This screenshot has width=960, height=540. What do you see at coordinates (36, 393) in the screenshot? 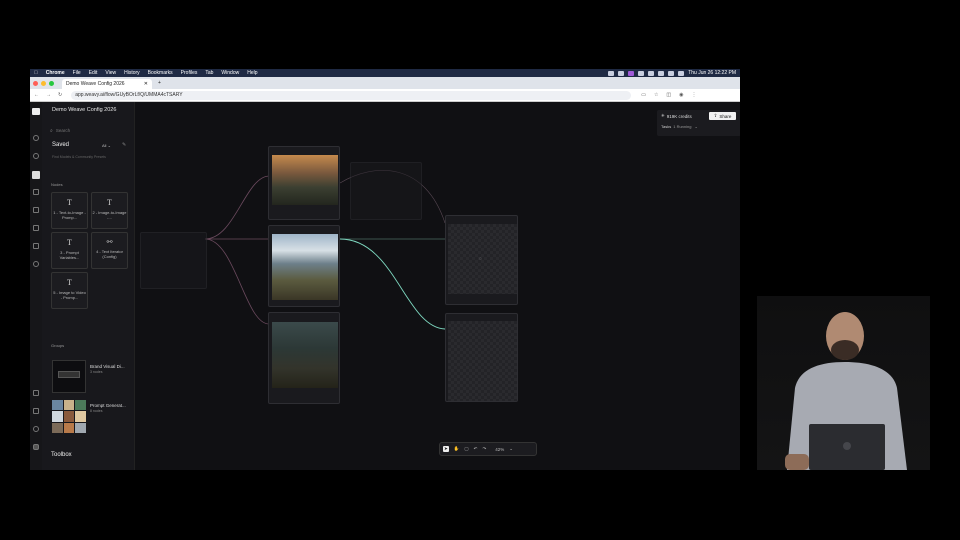
I see `tag-icon` at bounding box center [36, 393].